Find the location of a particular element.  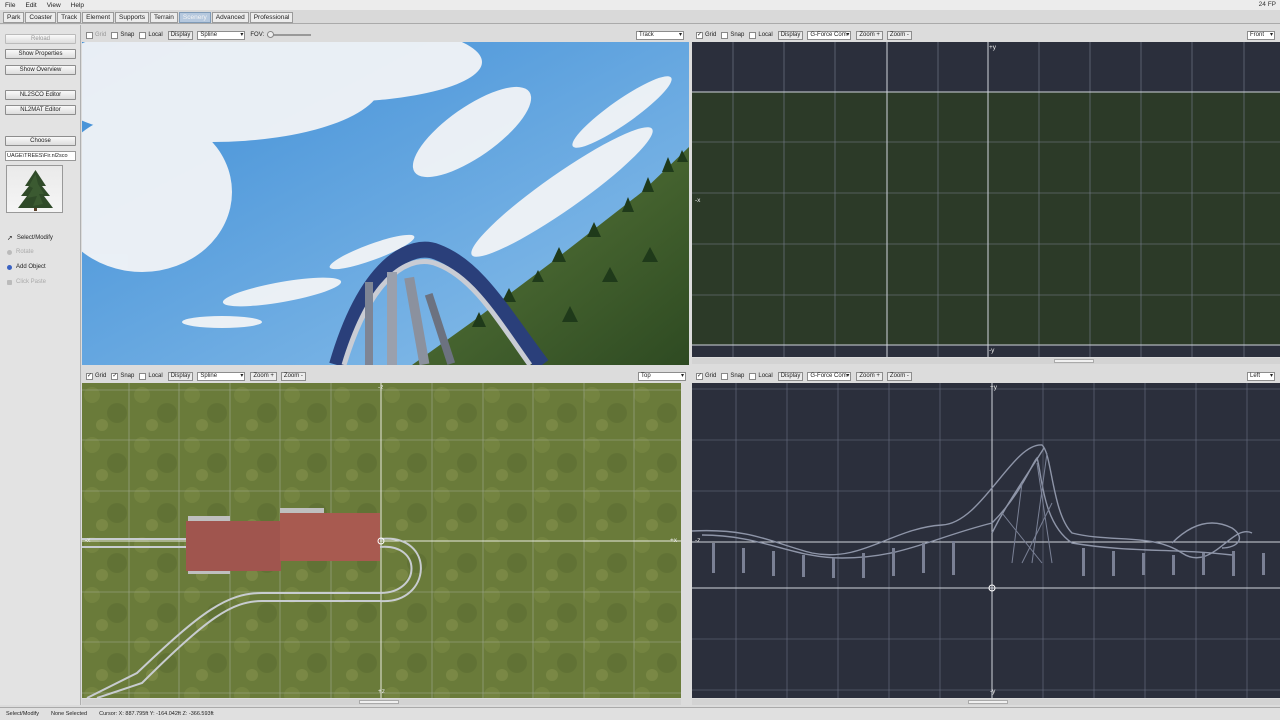

tab-park: Park is located at coordinates (14, 17).